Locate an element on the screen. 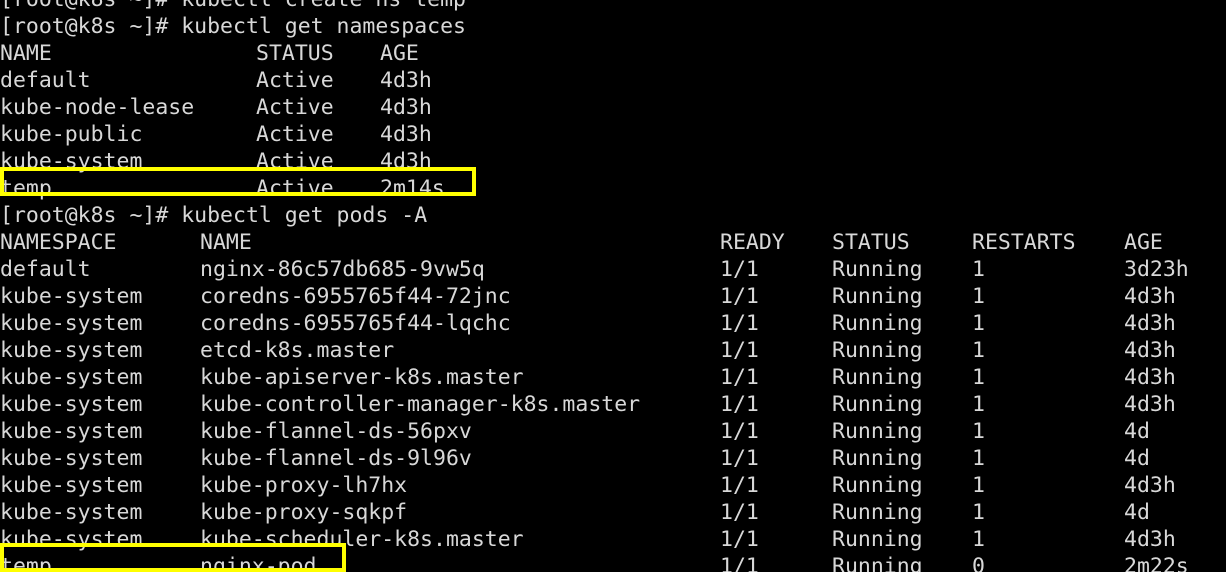  pod-row-10-status: Running is located at coordinates (877, 539).